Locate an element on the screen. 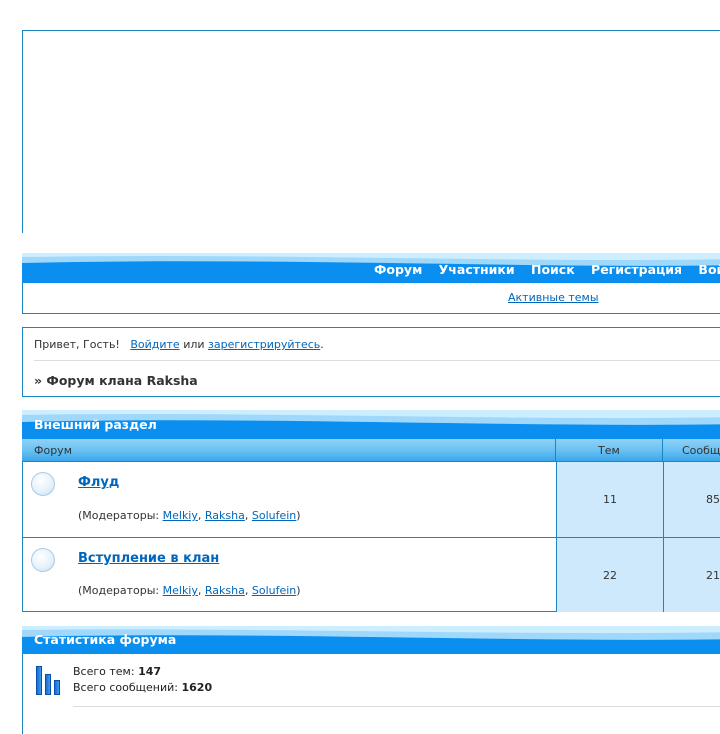  column-topics: Тем is located at coordinates (609, 450).